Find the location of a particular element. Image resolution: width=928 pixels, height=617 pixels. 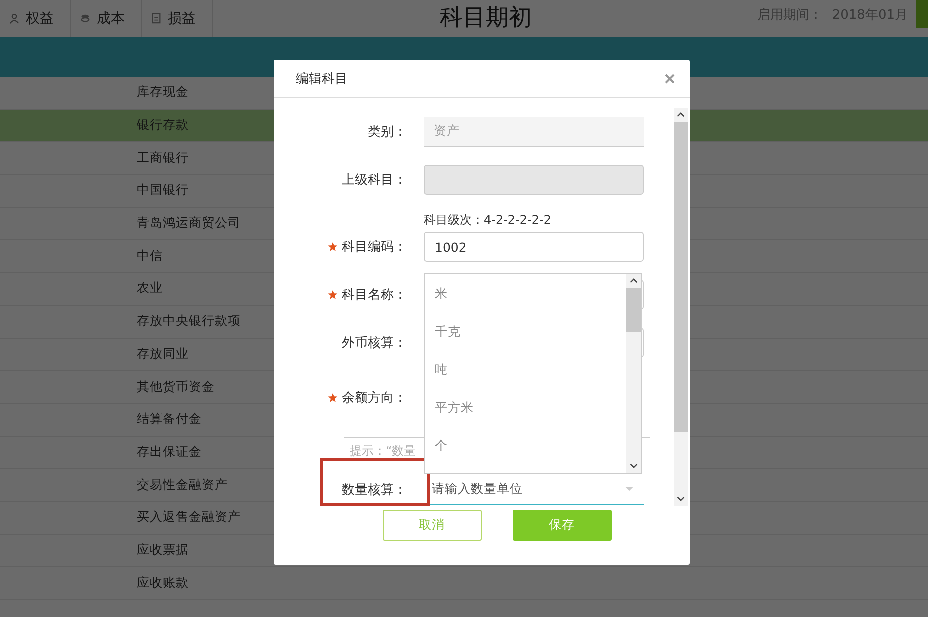

field-label: 上级科目： is located at coordinates (374, 180).